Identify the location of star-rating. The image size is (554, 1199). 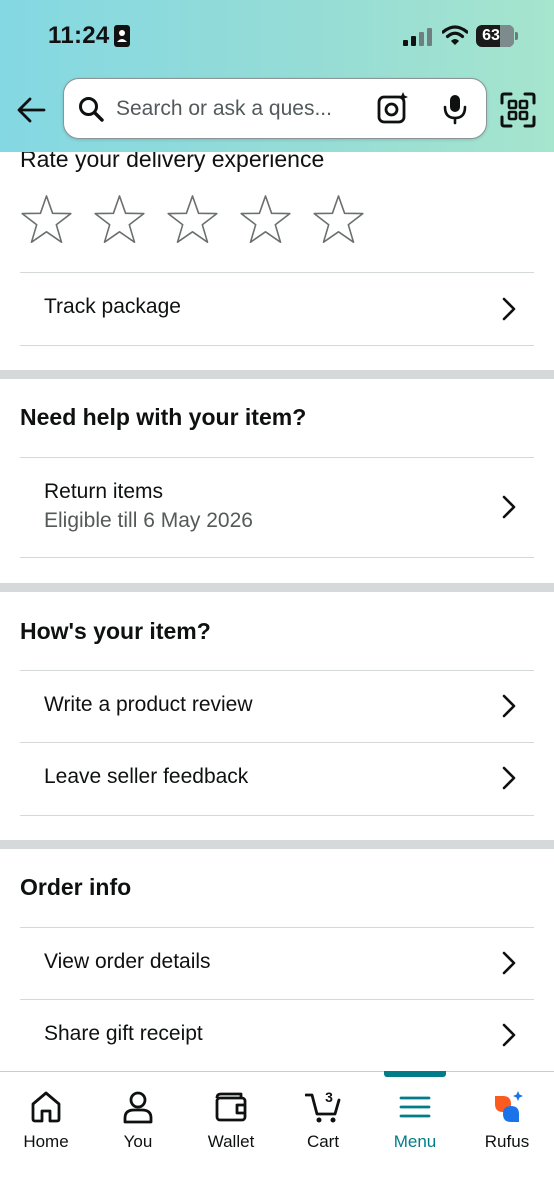
(192, 219).